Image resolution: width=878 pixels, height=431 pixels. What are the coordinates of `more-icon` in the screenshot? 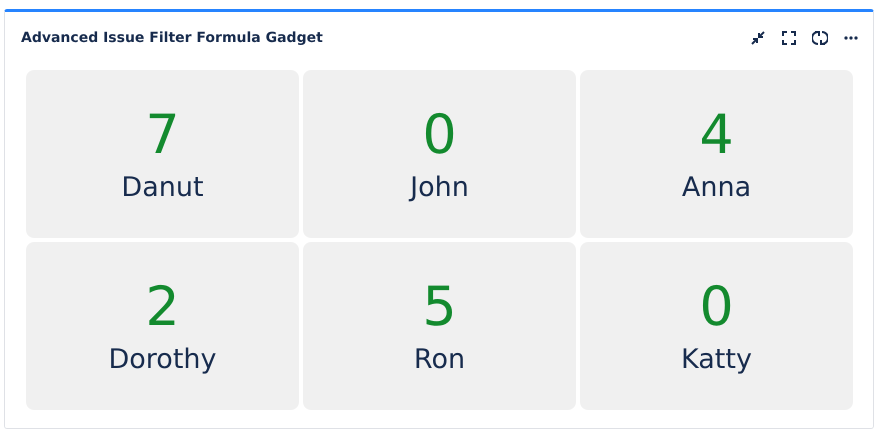 It's located at (851, 38).